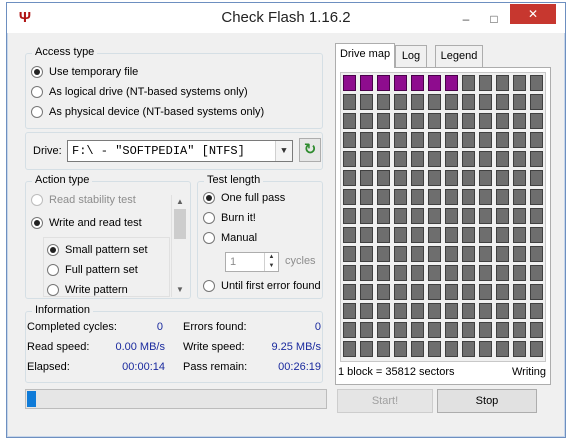  I want to click on stop-button: Stop, so click(487, 401).